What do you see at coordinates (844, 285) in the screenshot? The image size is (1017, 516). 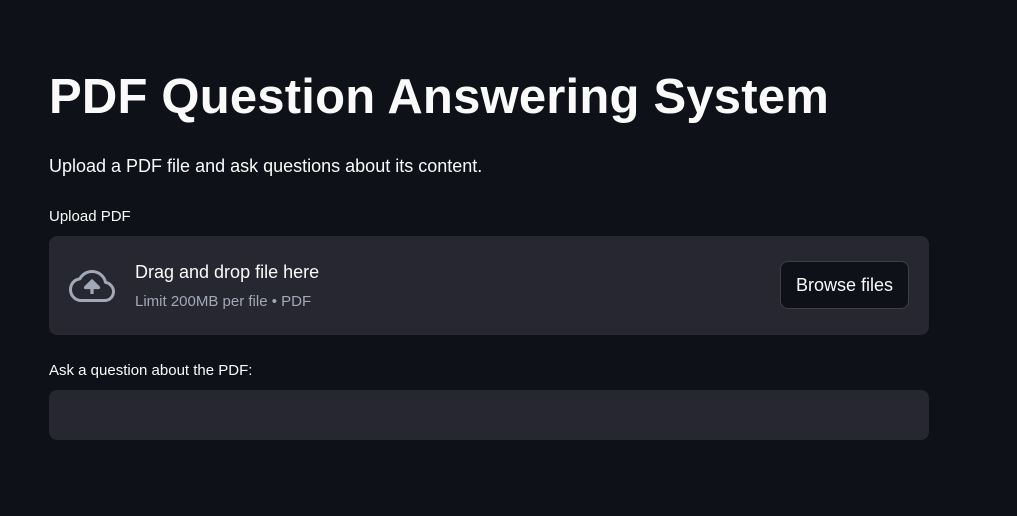 I see `browse-files-button: Browse files` at bounding box center [844, 285].